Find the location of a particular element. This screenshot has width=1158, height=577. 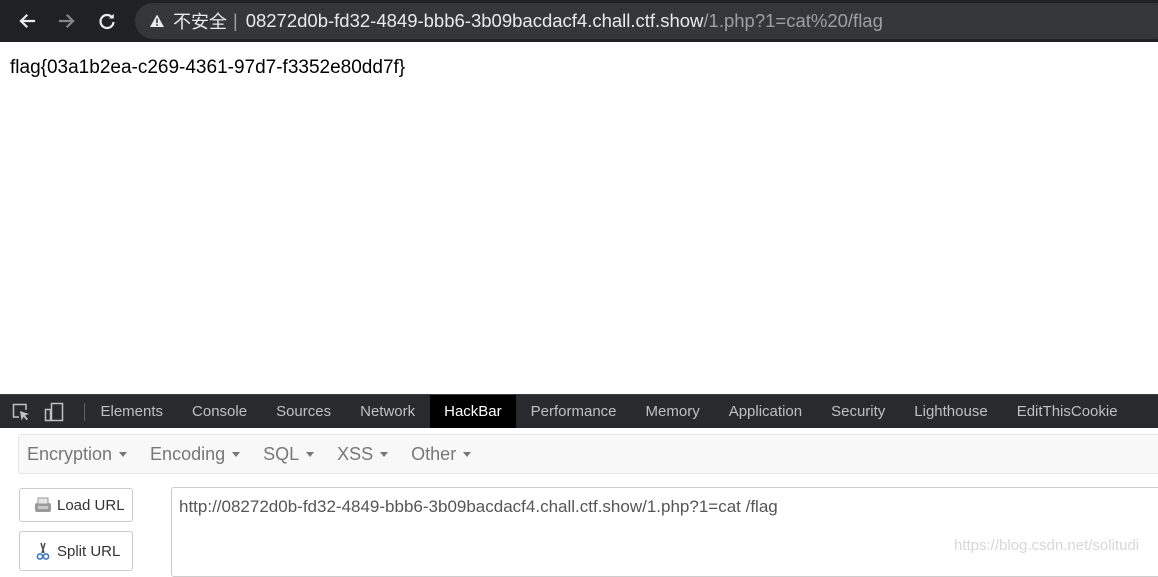

forward-button is located at coordinates (67, 21).